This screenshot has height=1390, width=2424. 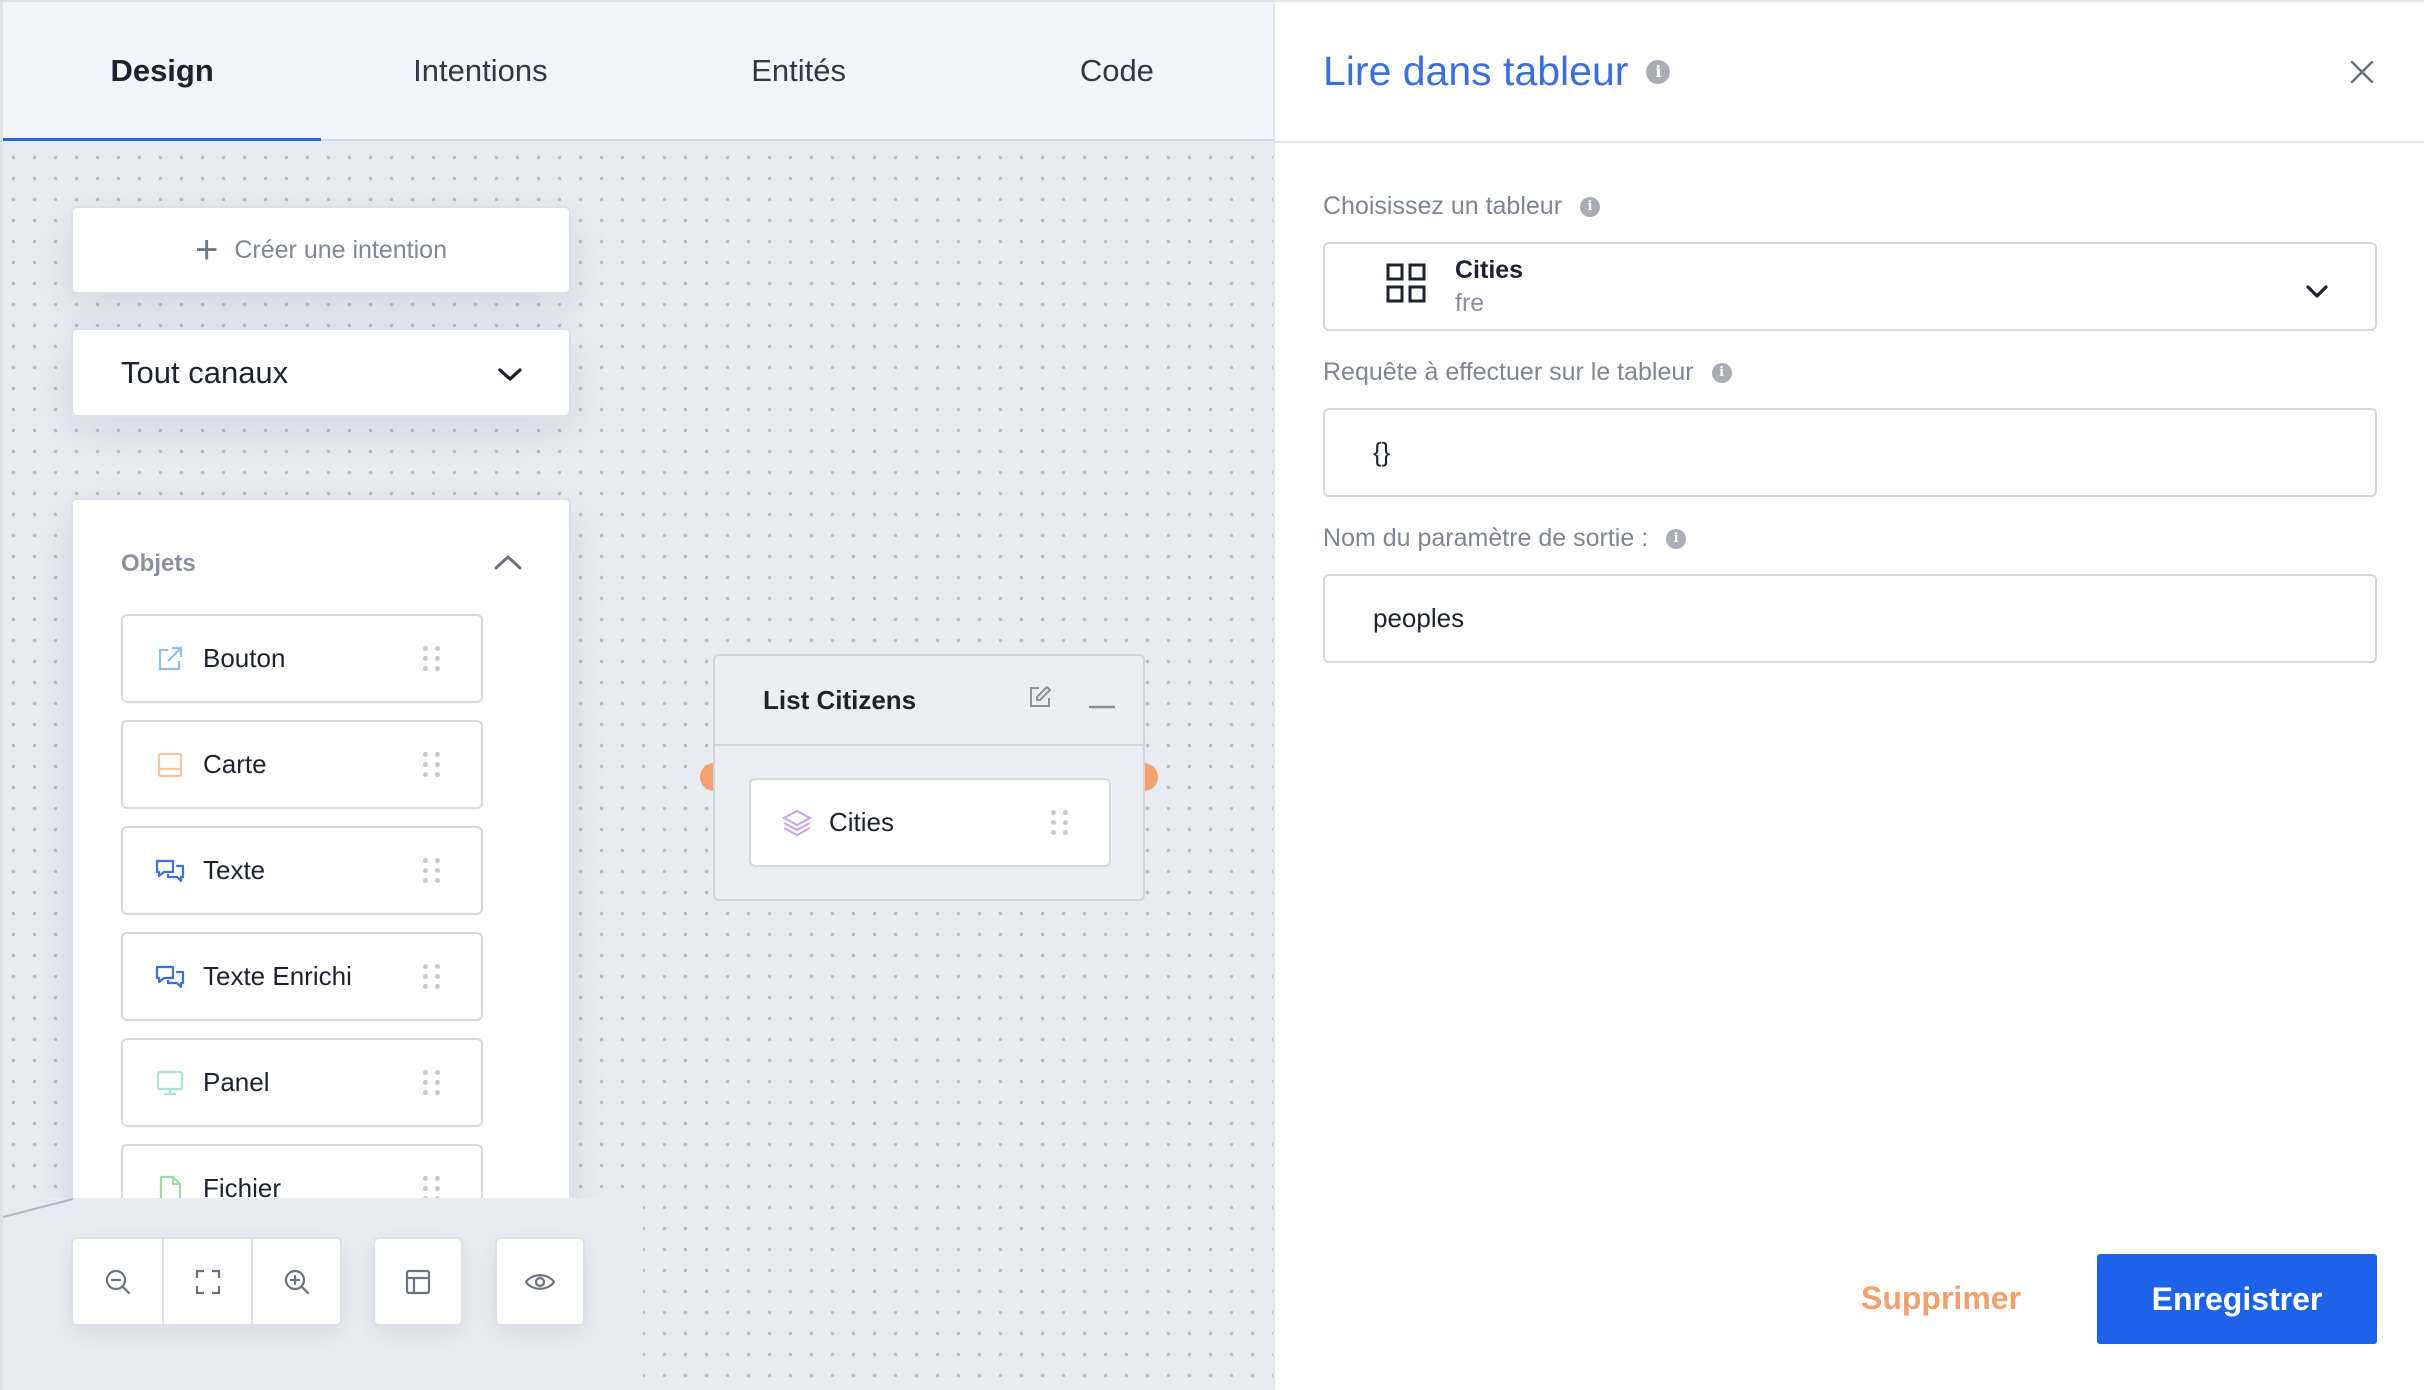 What do you see at coordinates (207, 250) in the screenshot?
I see `plus-icon: +` at bounding box center [207, 250].